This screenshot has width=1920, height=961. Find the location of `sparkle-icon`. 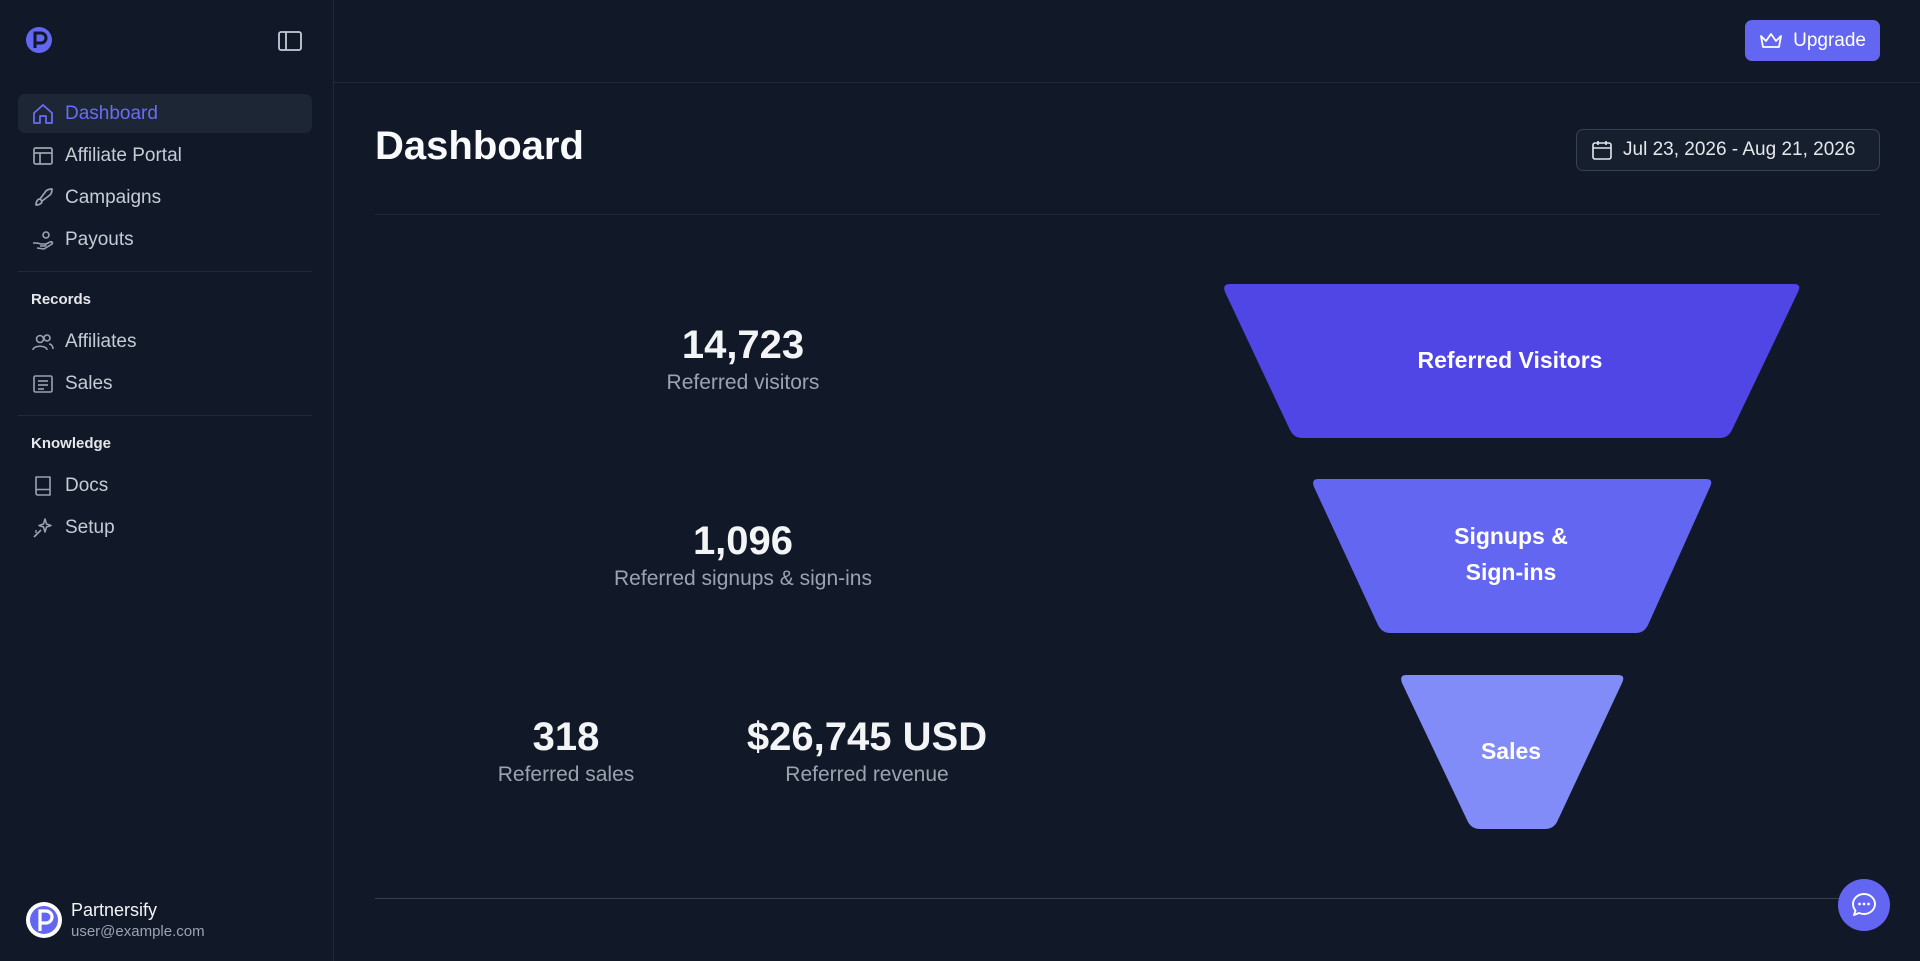

sparkle-icon is located at coordinates (42, 527).